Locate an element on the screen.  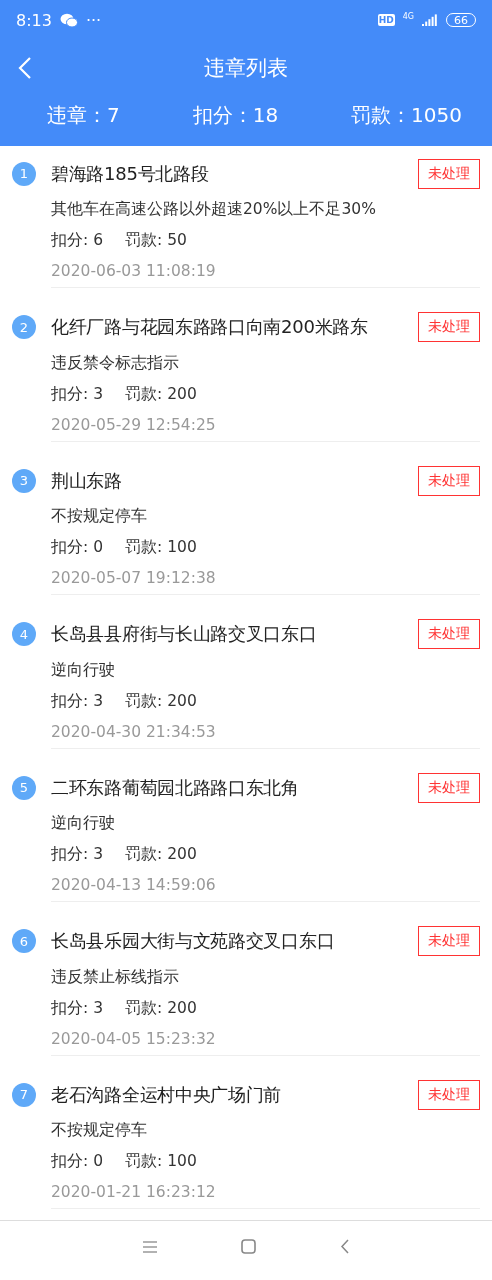
violation-description: 违反禁令标志指示 is located at coordinates (115, 363).